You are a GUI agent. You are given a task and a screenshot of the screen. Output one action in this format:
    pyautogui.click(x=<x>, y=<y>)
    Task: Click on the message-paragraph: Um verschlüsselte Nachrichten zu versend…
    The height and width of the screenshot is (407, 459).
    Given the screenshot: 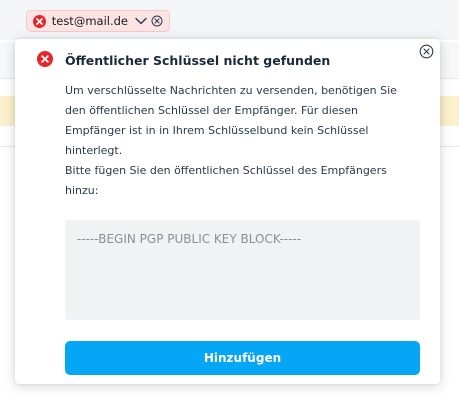 What is the action you would take?
    pyautogui.click(x=231, y=120)
    